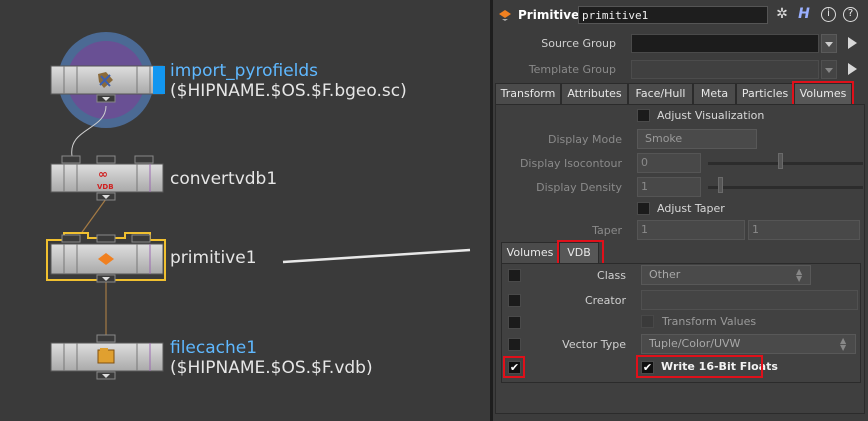  I want to click on node-convertvdb1: ∞ VDB, so click(107, 178).